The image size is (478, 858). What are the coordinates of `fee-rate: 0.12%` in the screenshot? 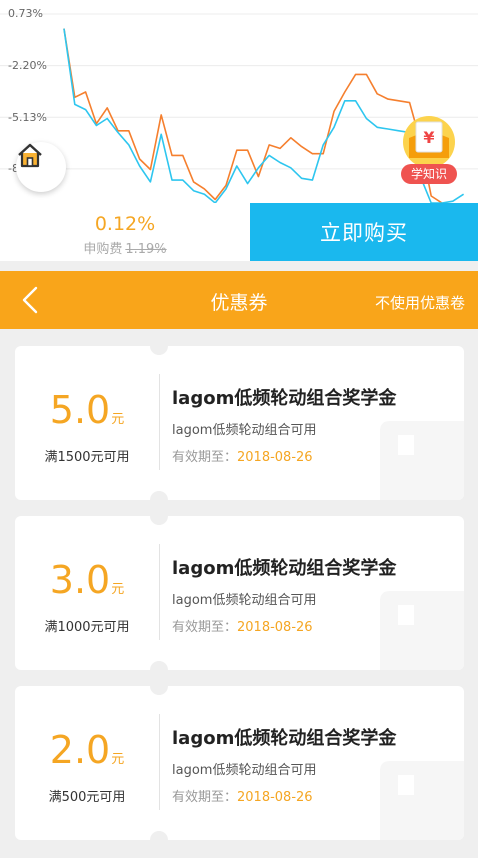 It's located at (125, 224).